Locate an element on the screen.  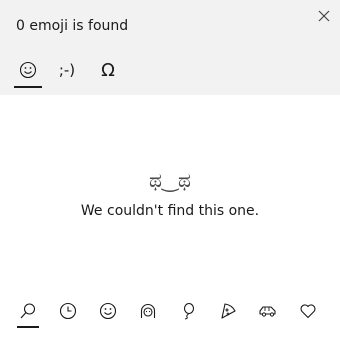
tab-emoji: ☺ is located at coordinates (28, 71).